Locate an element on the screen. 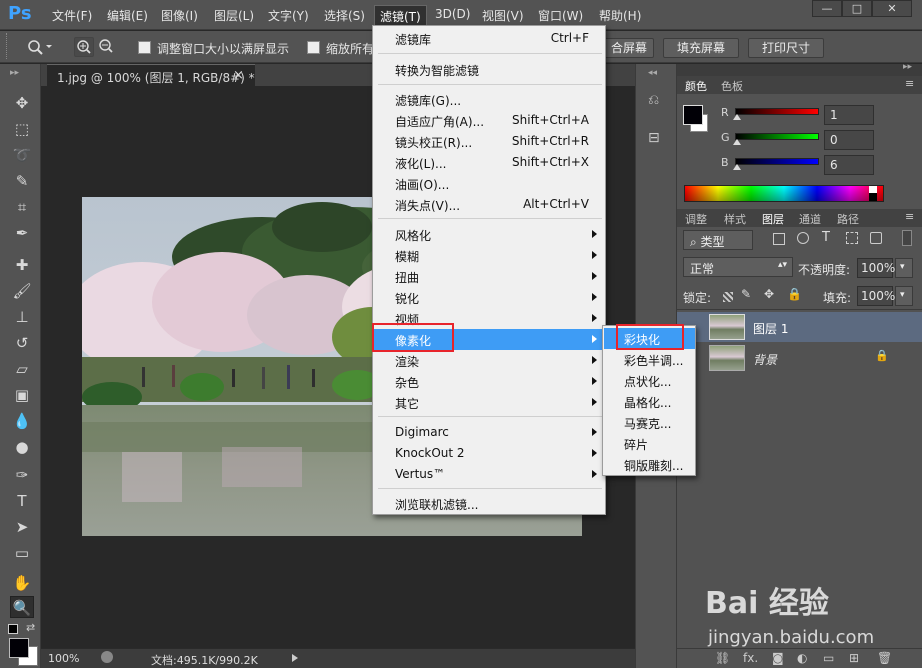 The height and width of the screenshot is (668, 922). menu-item-digimarc: Digimarc is located at coordinates (489, 432).